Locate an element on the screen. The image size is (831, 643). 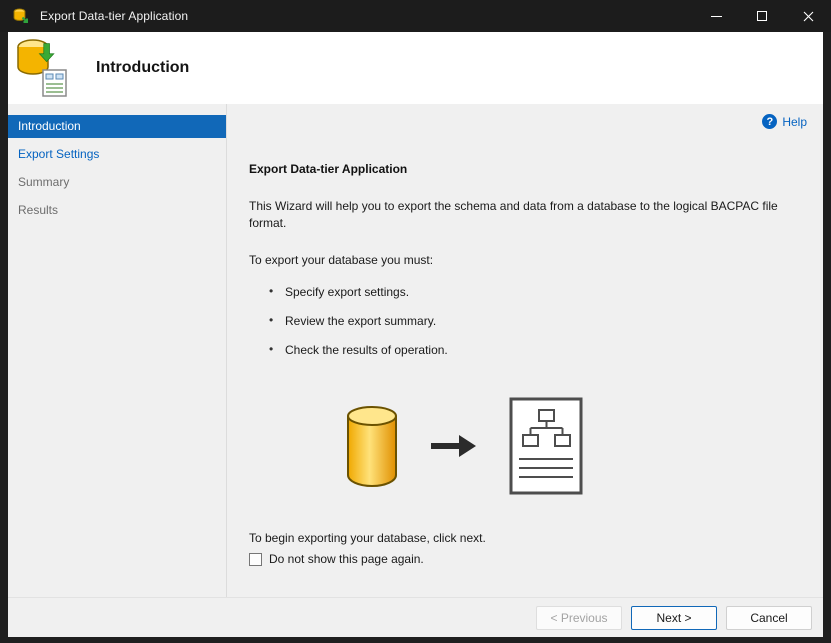
minimize-button is located at coordinates (716, 16).